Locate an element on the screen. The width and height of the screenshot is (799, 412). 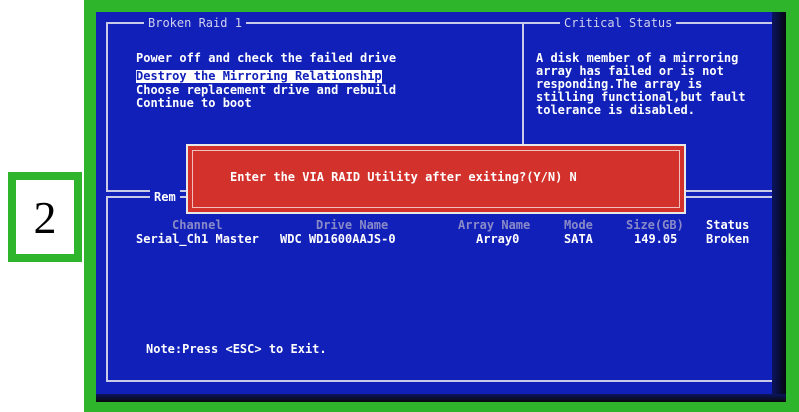
drive-list-title: Rem is located at coordinates (165, 197).